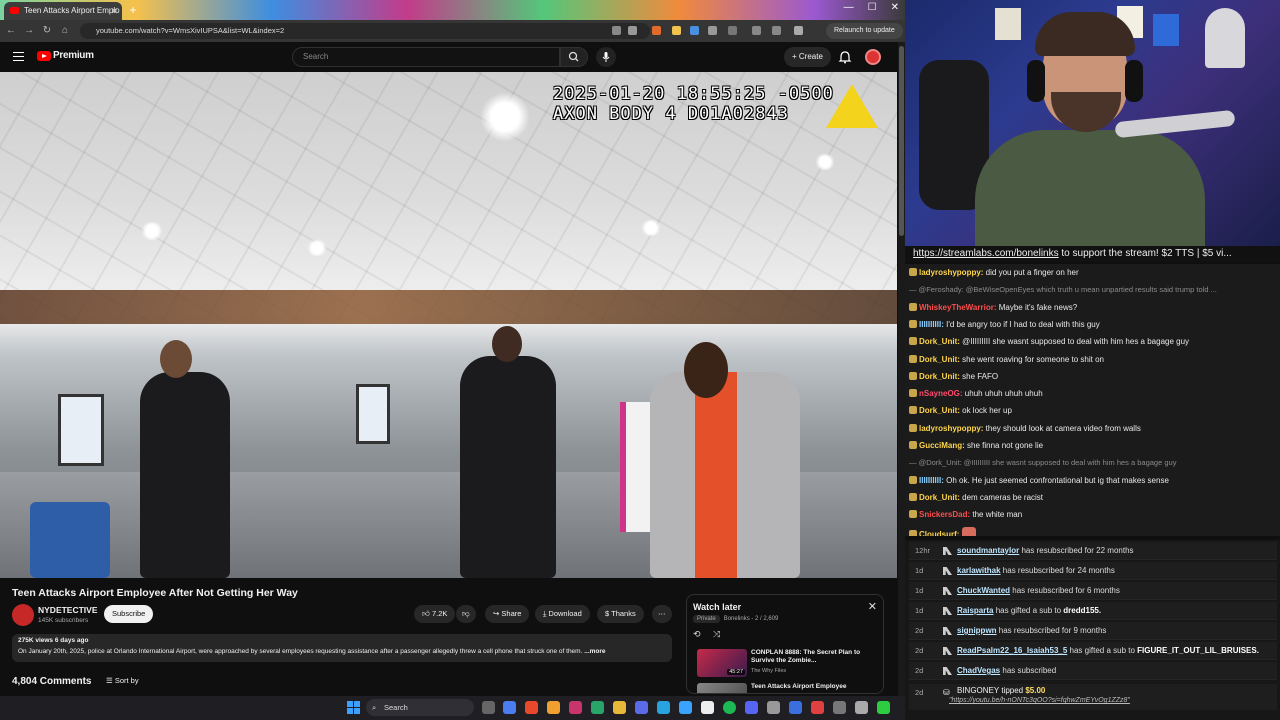 The width and height of the screenshot is (1280, 720). What do you see at coordinates (574, 57) in the screenshot?
I see `search-button` at bounding box center [574, 57].